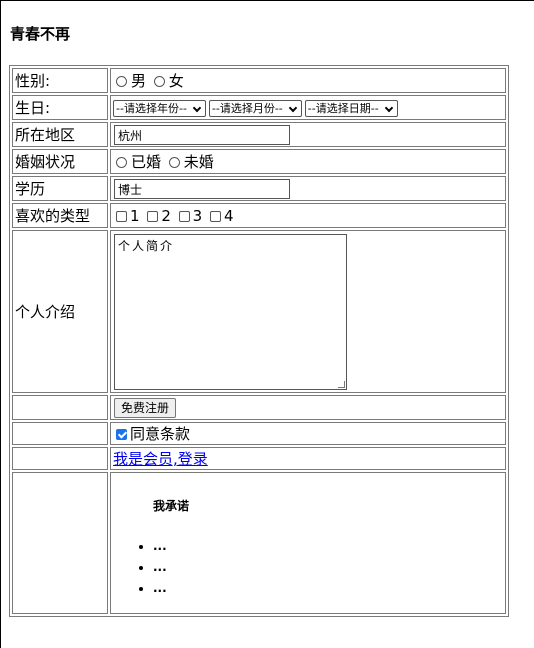  I want to click on type-2-label: 2, so click(166, 215).